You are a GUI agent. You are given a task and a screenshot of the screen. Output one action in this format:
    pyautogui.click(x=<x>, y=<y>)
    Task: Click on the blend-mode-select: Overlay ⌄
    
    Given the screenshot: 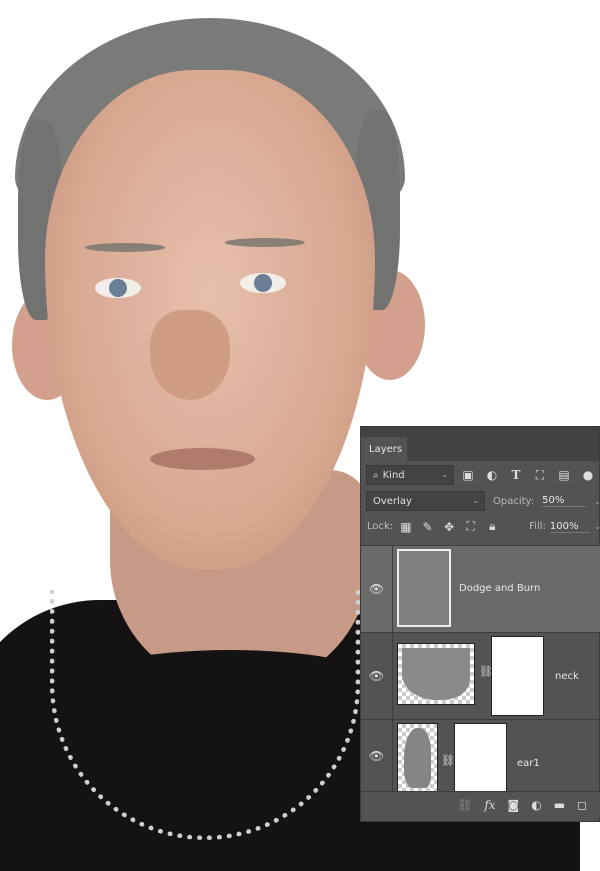 What is the action you would take?
    pyautogui.click(x=425, y=501)
    